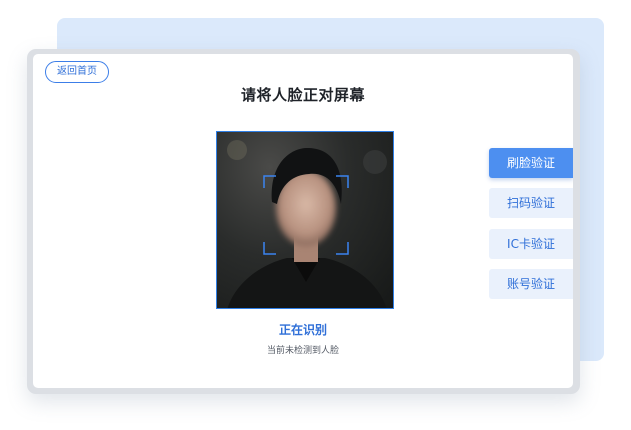  What do you see at coordinates (306, 215) in the screenshot?
I see `face-detection-frame` at bounding box center [306, 215].